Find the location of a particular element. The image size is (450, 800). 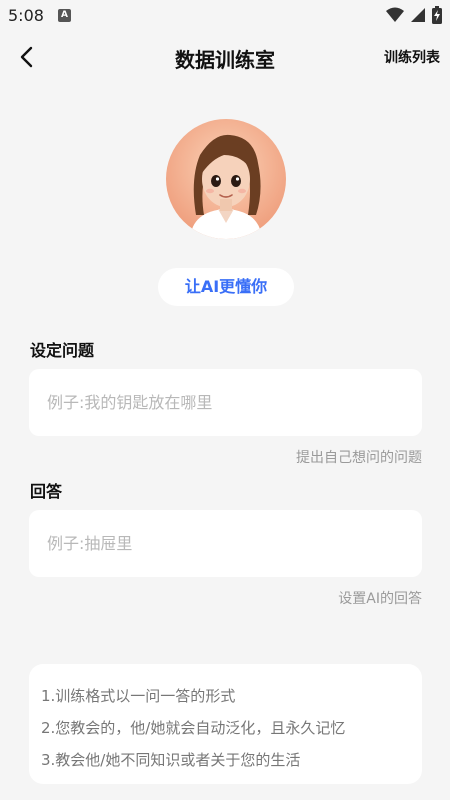

page-title: 数据训练室 is located at coordinates (225, 60).